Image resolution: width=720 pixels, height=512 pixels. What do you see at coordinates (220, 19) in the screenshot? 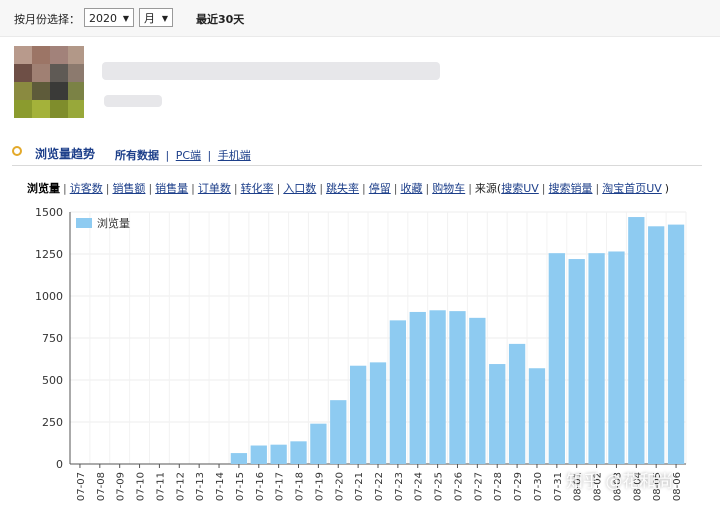
I see `recent-30-days-link: 最近30天` at bounding box center [220, 19].